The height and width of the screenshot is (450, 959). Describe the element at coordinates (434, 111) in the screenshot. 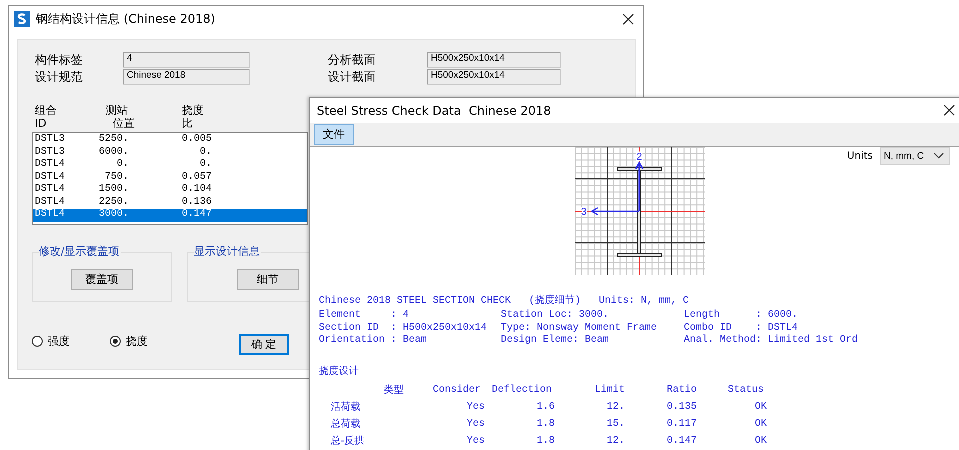

I see `window-title: Steel Stress Check Data Chinese 2018` at that location.